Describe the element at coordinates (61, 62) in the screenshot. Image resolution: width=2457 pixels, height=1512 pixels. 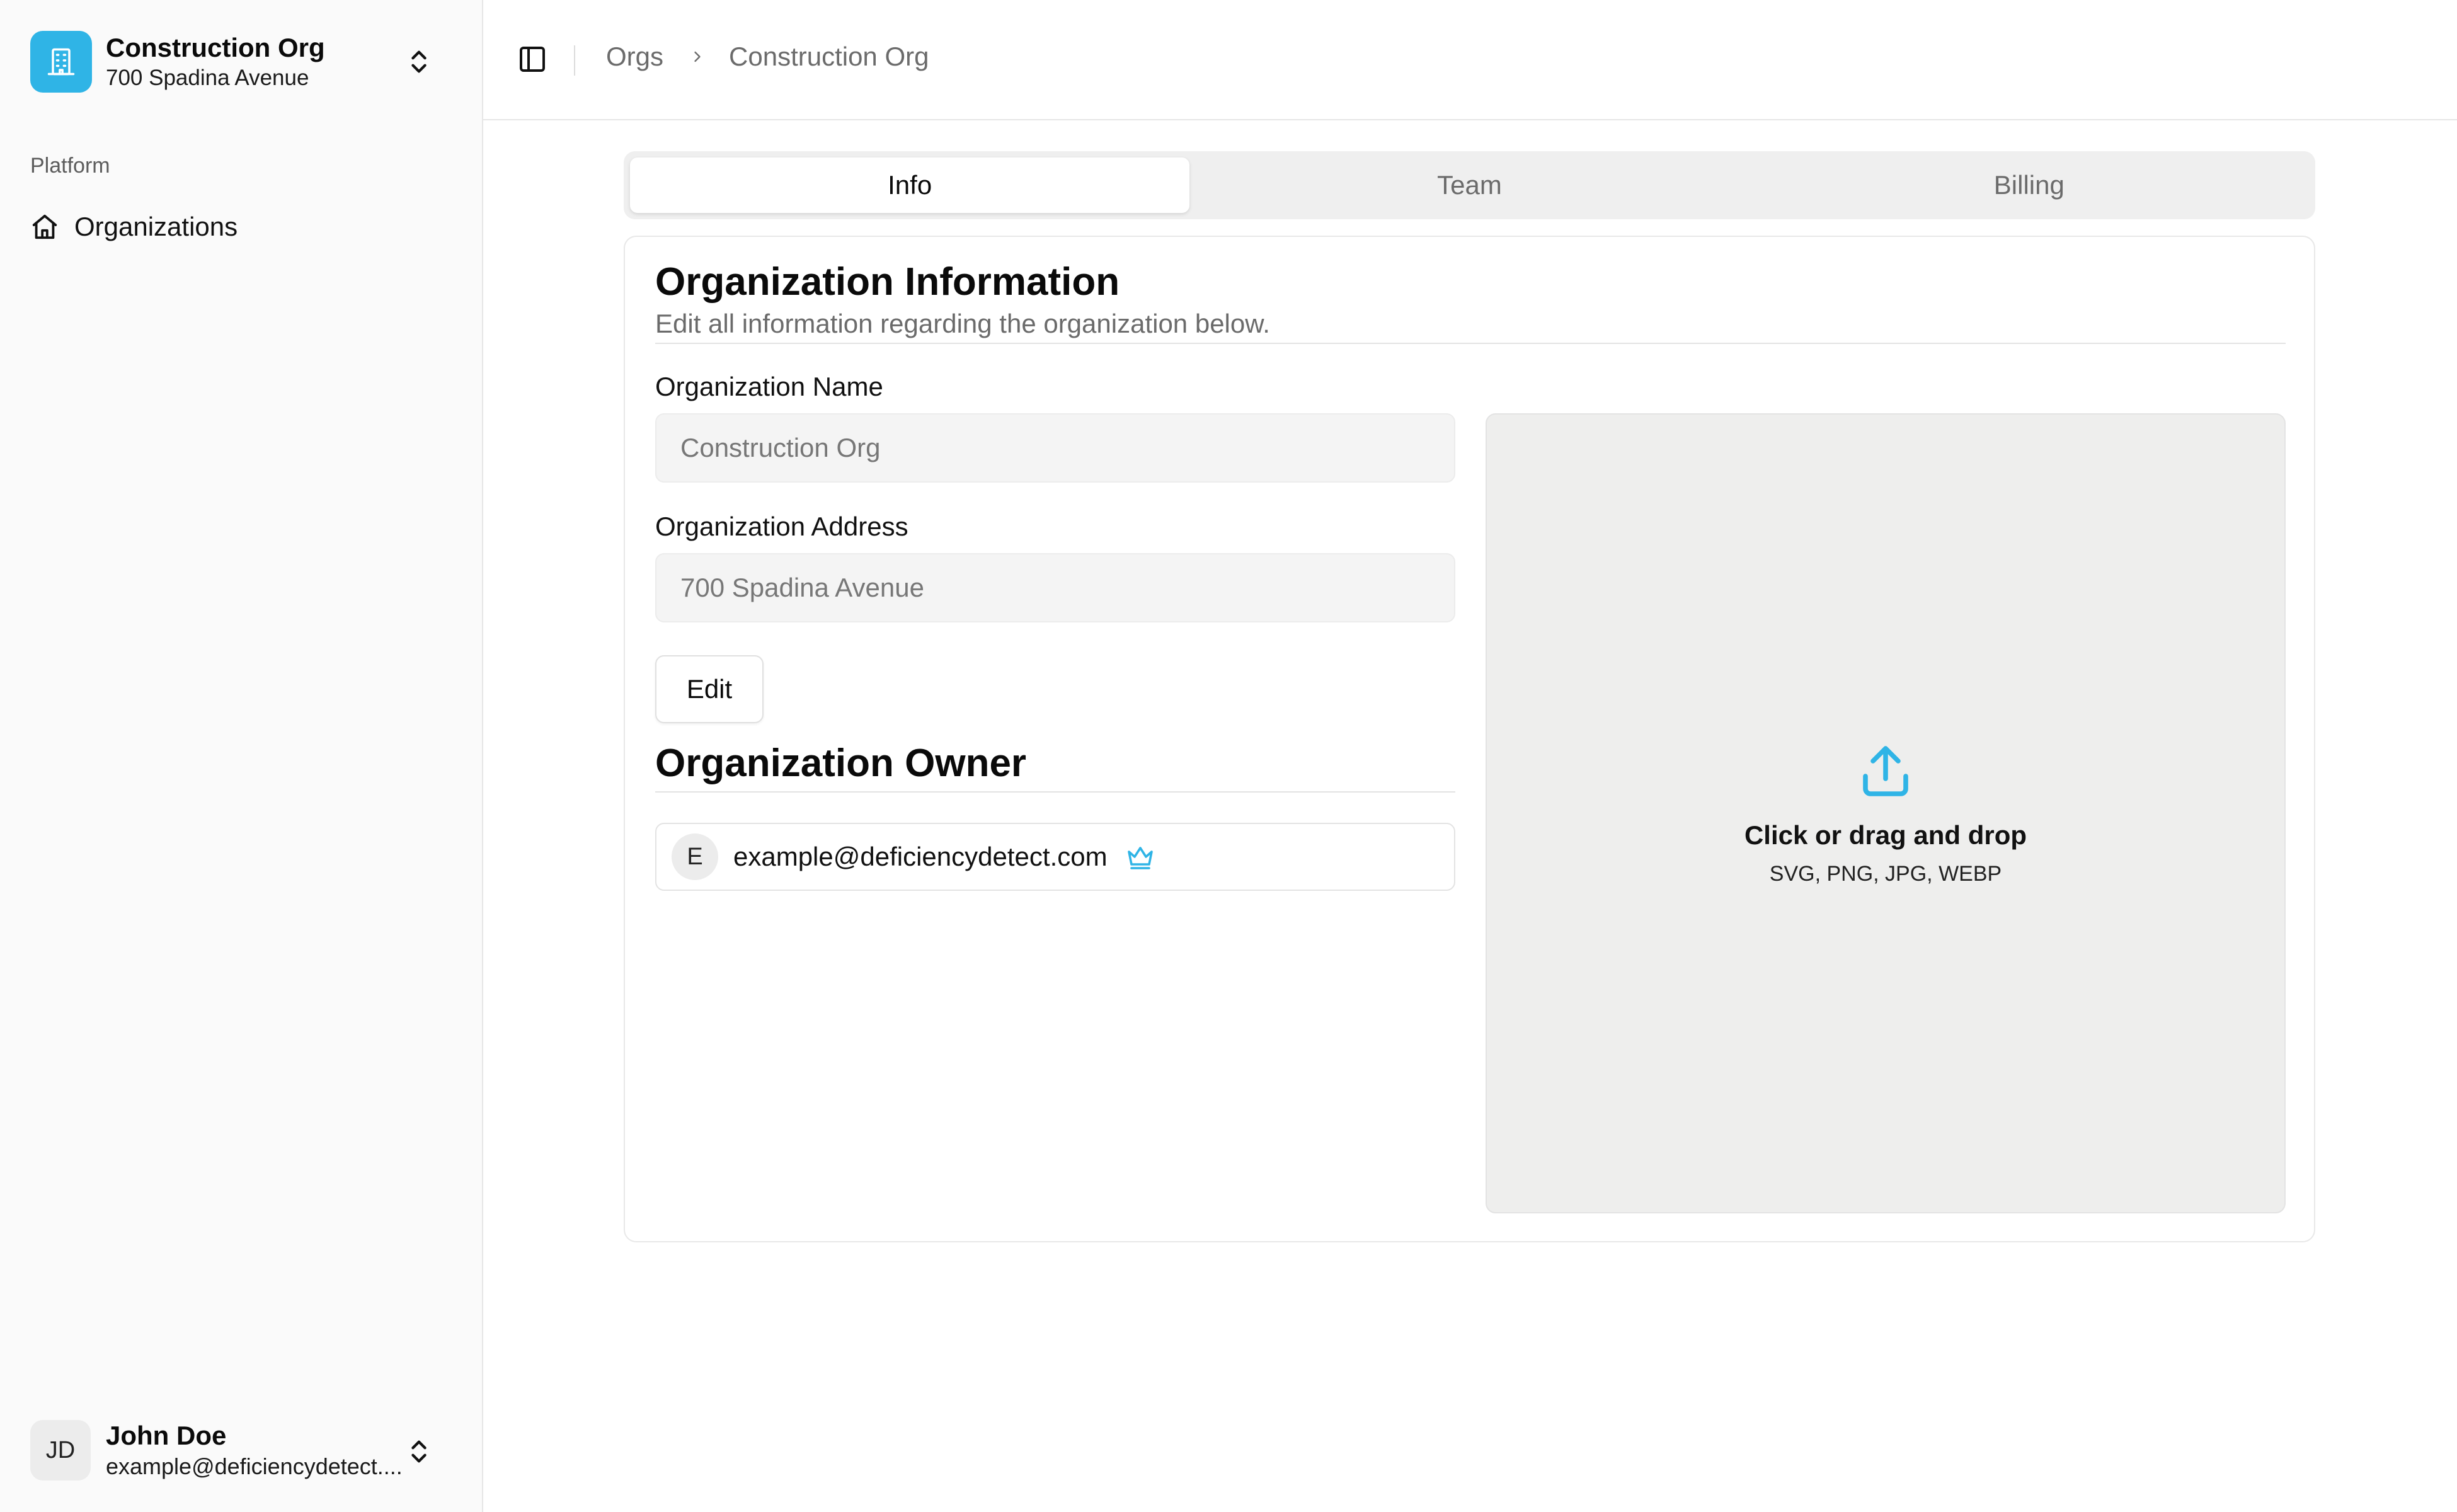
I see `building-icon` at that location.